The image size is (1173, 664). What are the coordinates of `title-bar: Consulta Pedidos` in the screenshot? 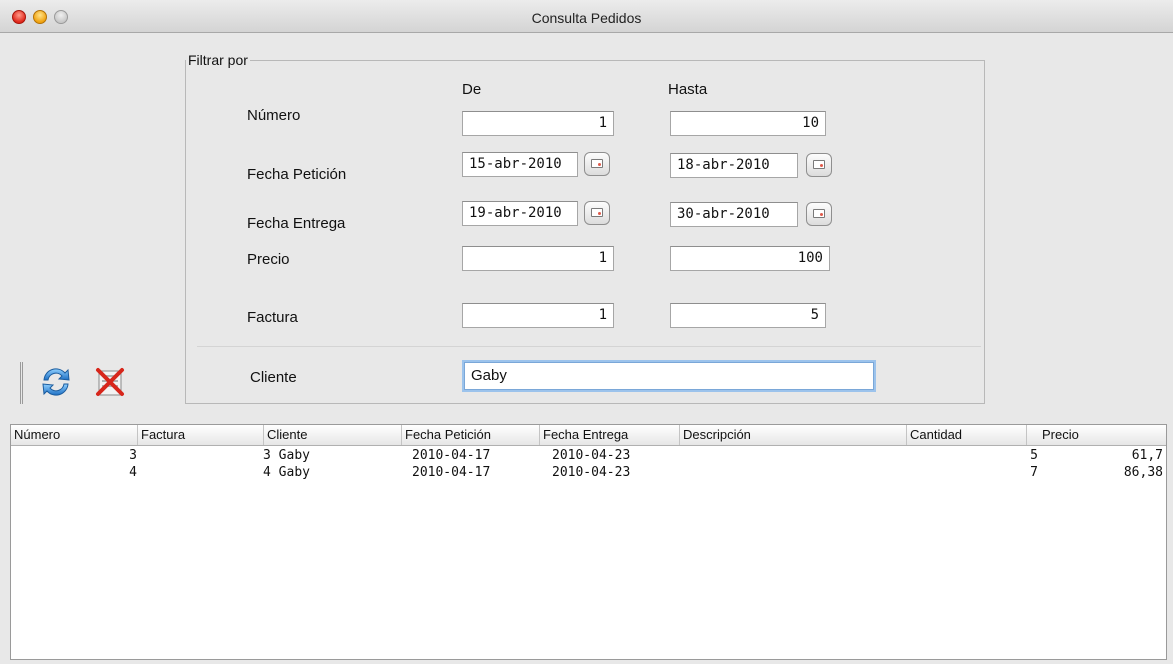 It's located at (586, 16).